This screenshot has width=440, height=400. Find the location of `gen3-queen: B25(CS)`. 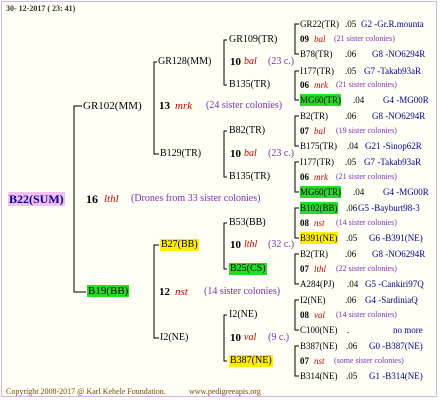

gen3-queen: B25(CS) is located at coordinates (248, 269).